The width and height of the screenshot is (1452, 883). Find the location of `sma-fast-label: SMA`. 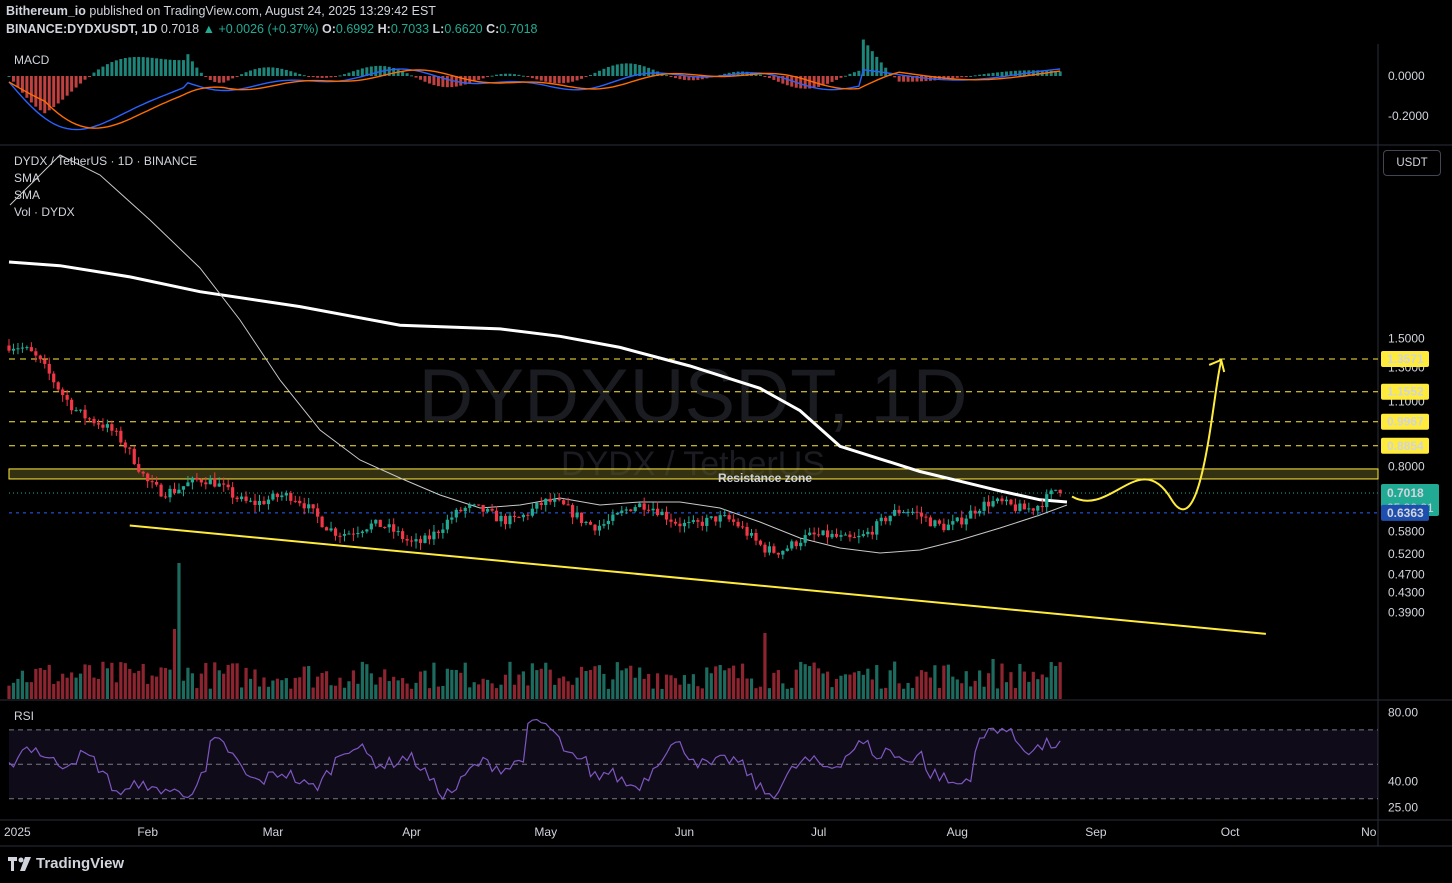

sma-fast-label: SMA is located at coordinates (27, 195).